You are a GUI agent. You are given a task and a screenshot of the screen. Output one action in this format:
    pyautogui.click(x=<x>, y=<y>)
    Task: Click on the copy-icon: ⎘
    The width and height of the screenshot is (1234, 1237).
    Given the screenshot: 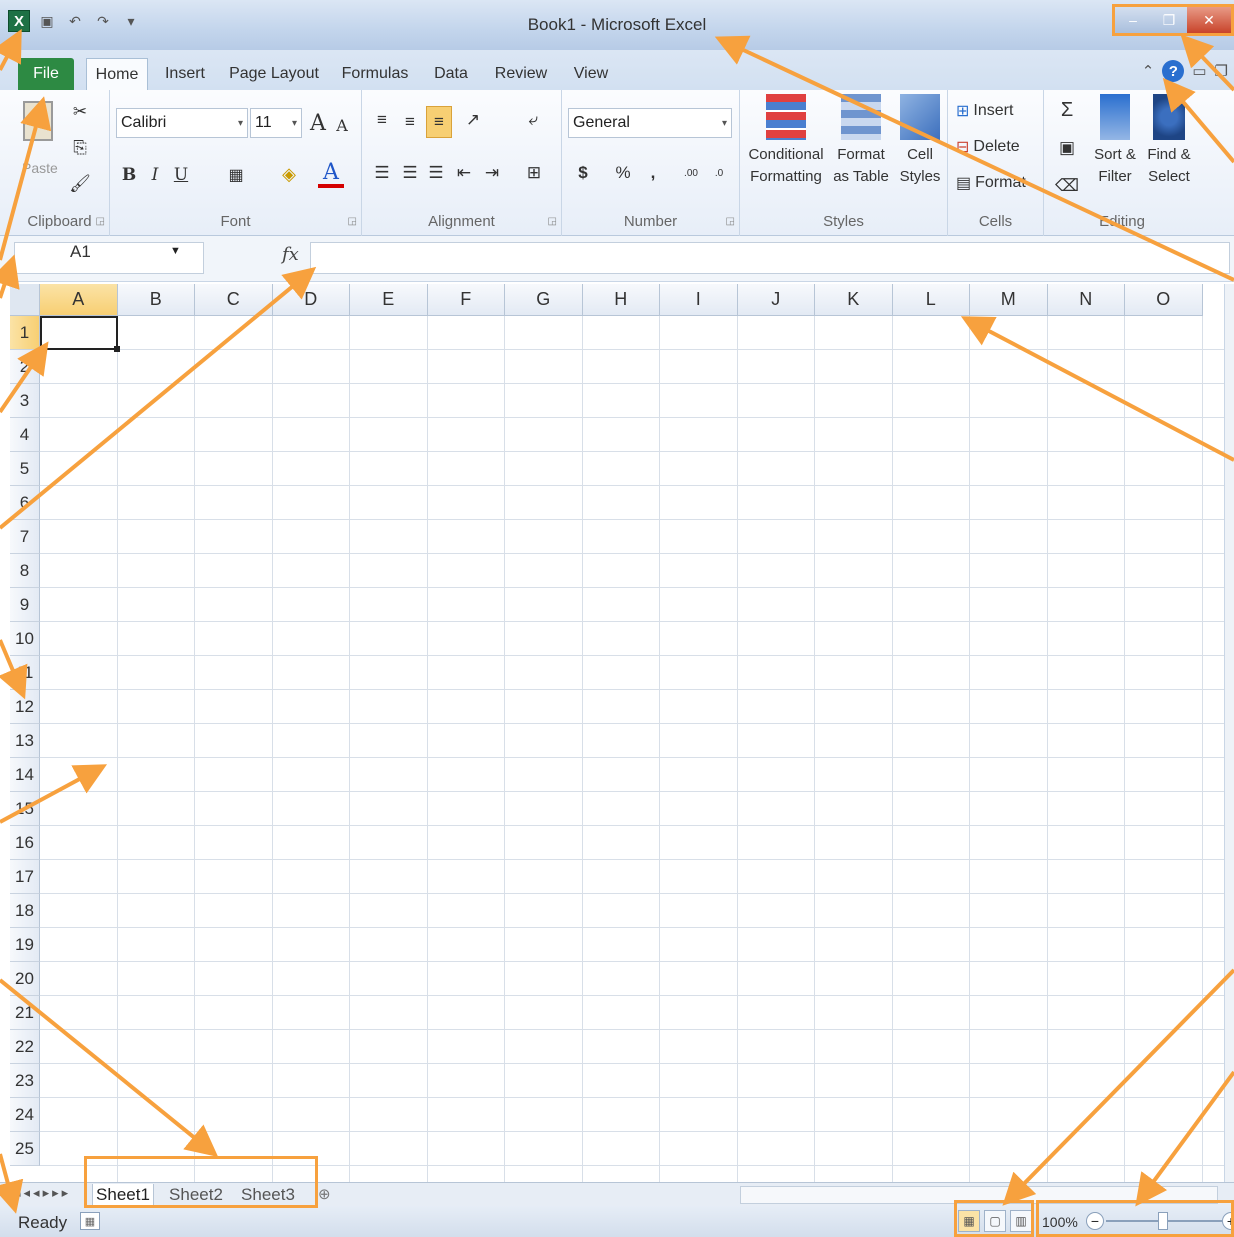 What is the action you would take?
    pyautogui.click(x=80, y=148)
    